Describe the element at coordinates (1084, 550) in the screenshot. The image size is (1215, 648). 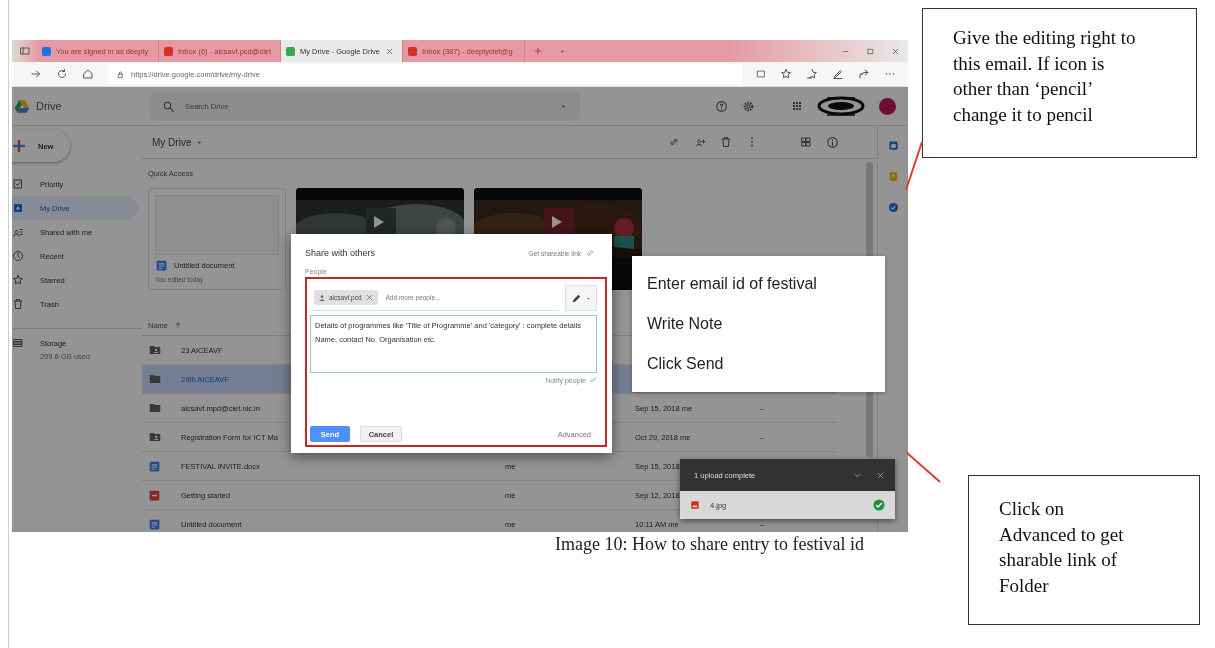
I see `annotation-note: Click on Advanced to get sharable link of Folder` at that location.